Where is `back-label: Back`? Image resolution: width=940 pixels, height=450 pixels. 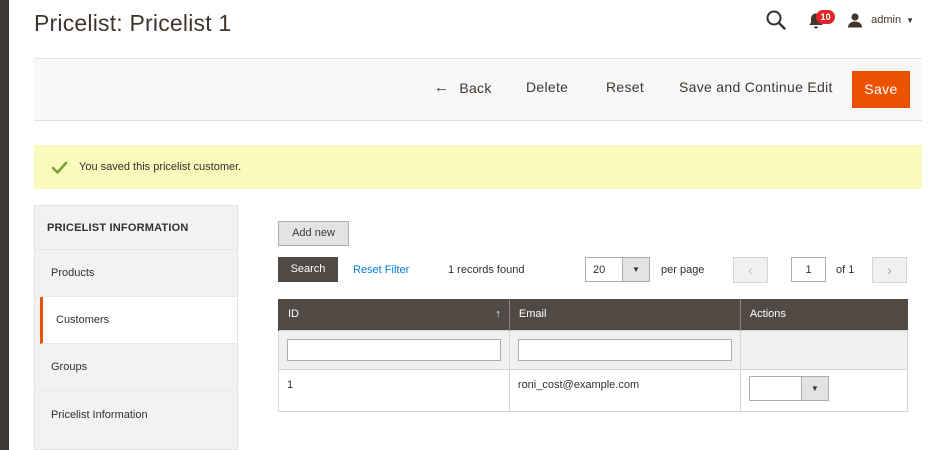 back-label: Back is located at coordinates (475, 87).